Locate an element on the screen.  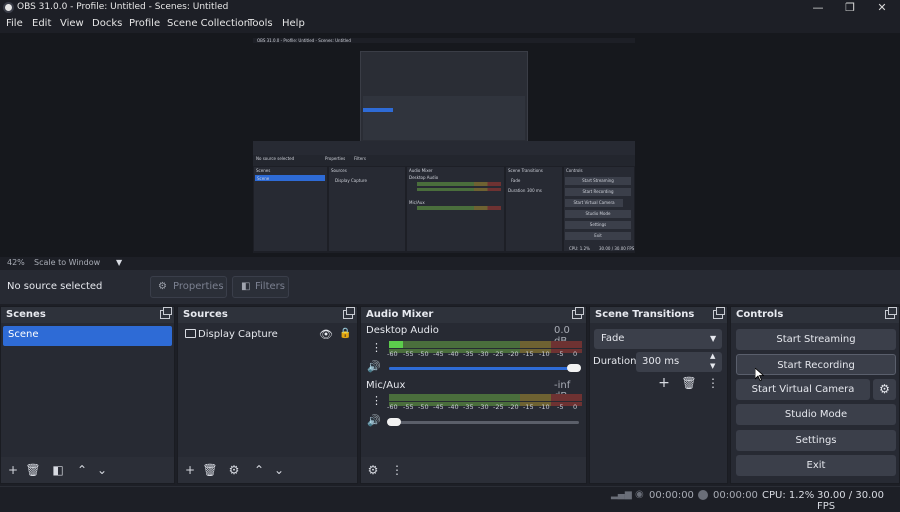
cpu-usage: CPU: 1.2% is located at coordinates (788, 495).